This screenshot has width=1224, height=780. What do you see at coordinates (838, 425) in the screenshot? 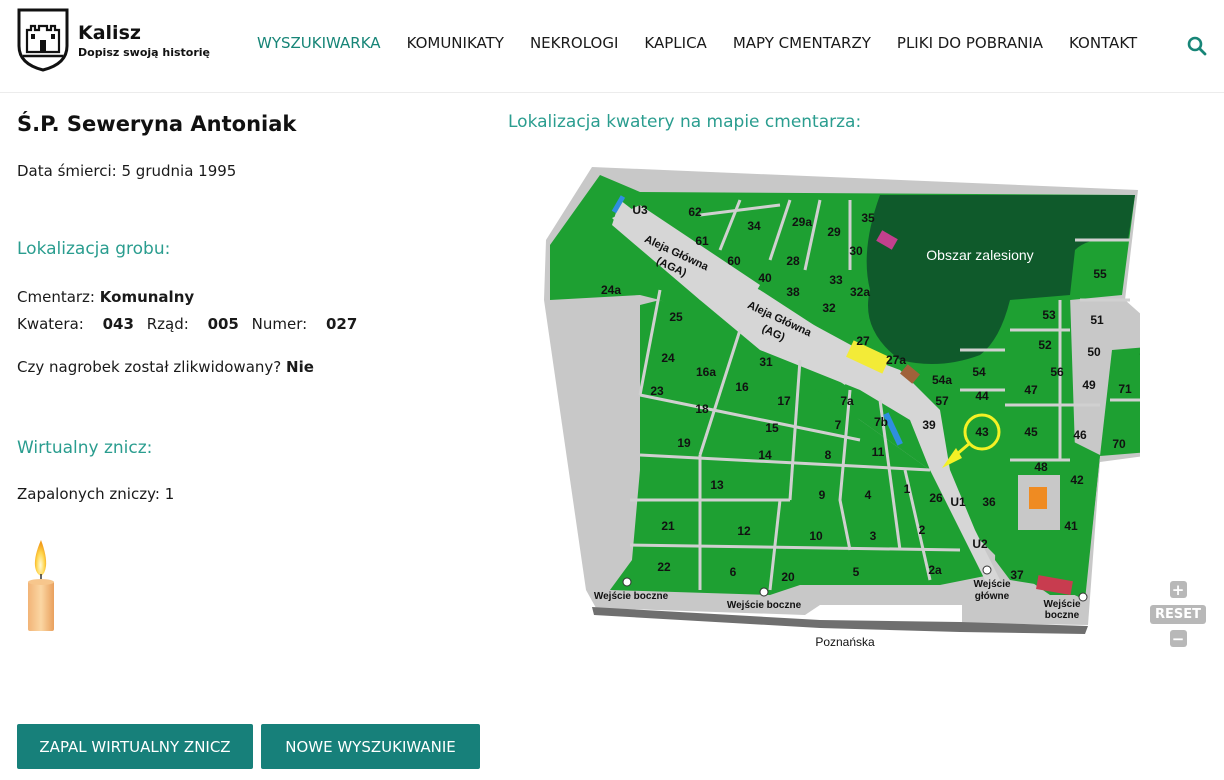
I see `quarter-label-7: 7` at bounding box center [838, 425].